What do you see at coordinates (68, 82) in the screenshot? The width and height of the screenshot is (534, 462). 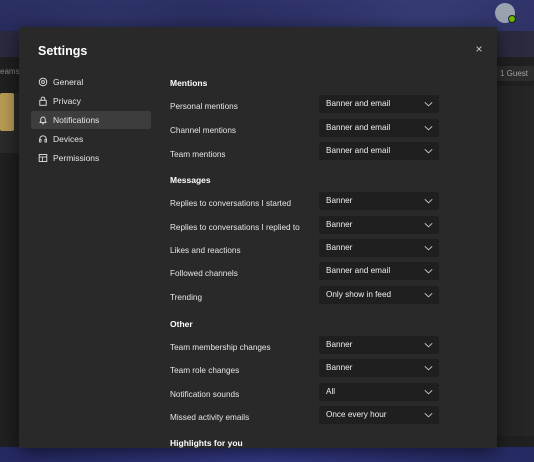 I see `nav-item-label: General` at bounding box center [68, 82].